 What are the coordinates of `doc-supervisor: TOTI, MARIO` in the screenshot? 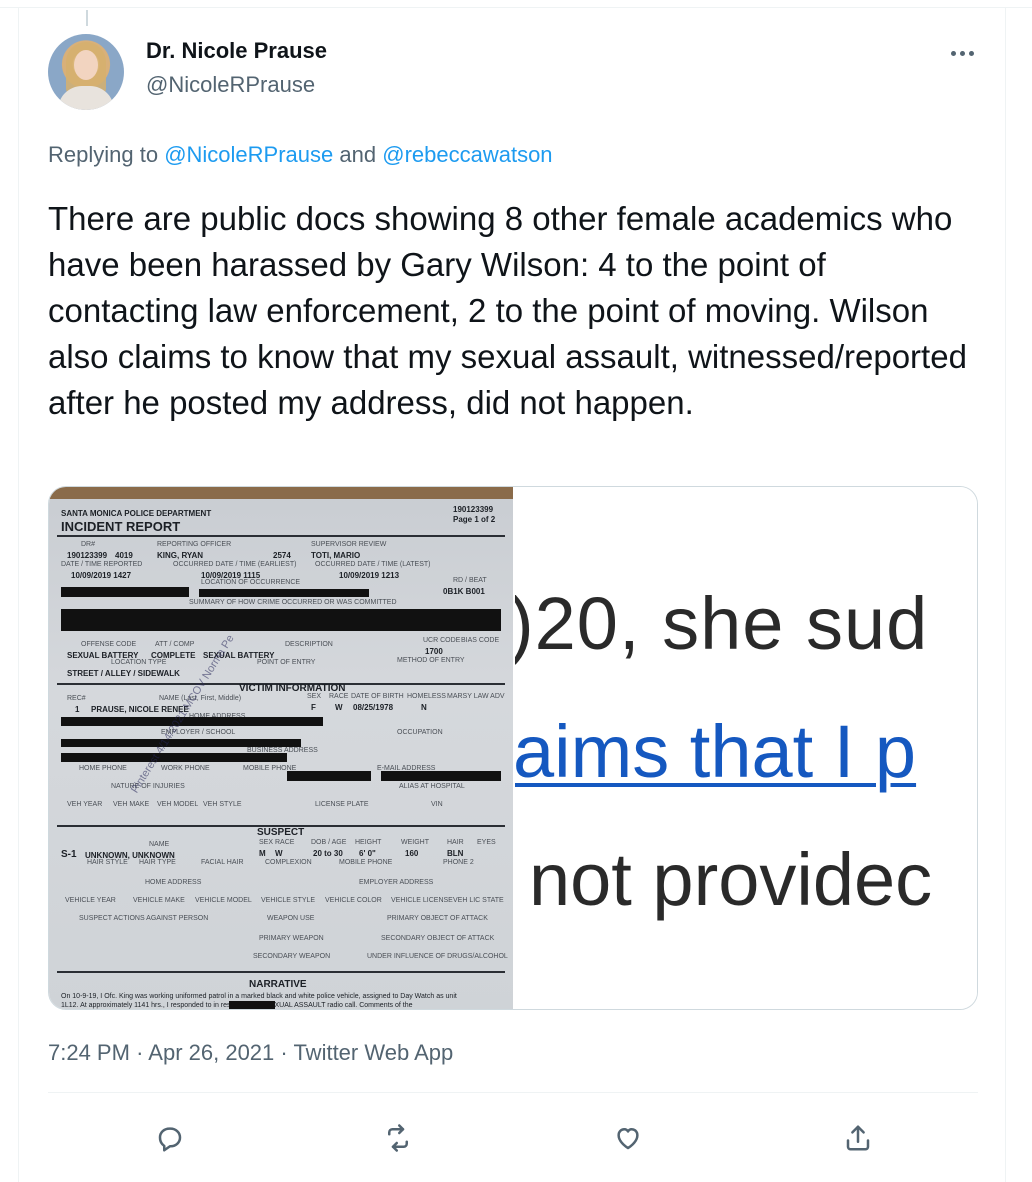 It's located at (336, 555).